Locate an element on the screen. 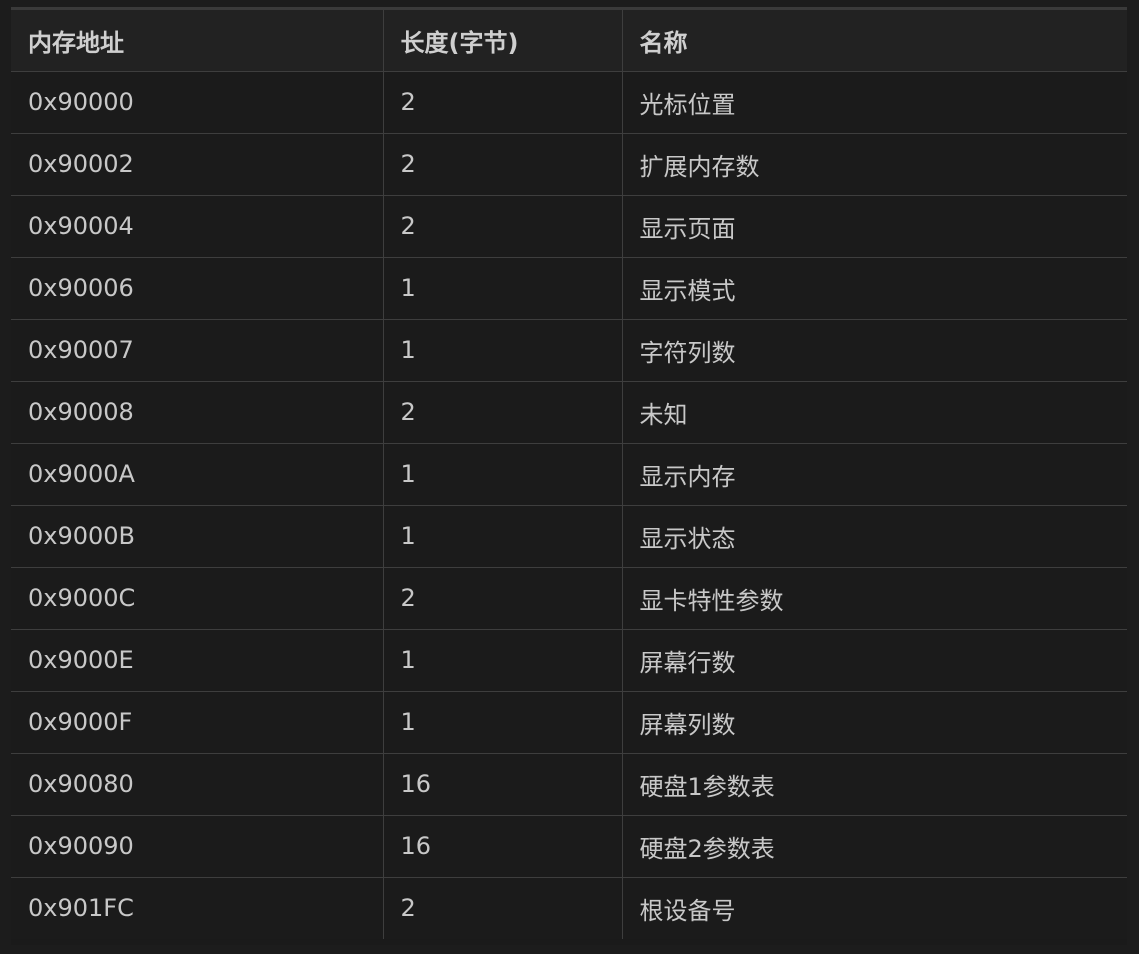  cell-name: 显示页面 is located at coordinates (874, 226).